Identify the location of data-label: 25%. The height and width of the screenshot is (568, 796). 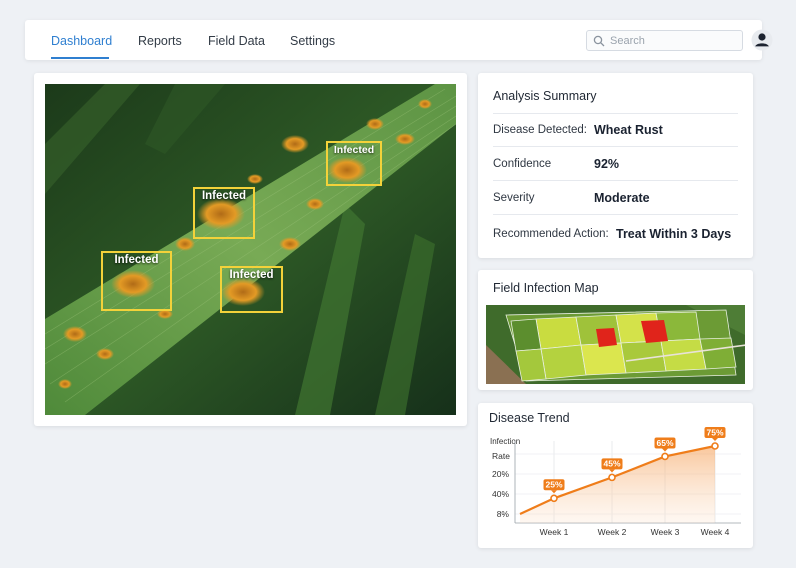
(553, 485).